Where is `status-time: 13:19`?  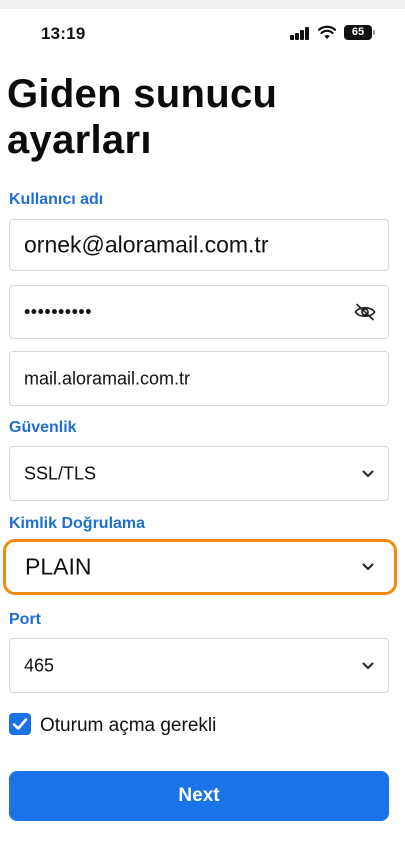
status-time: 13:19 is located at coordinates (63, 33).